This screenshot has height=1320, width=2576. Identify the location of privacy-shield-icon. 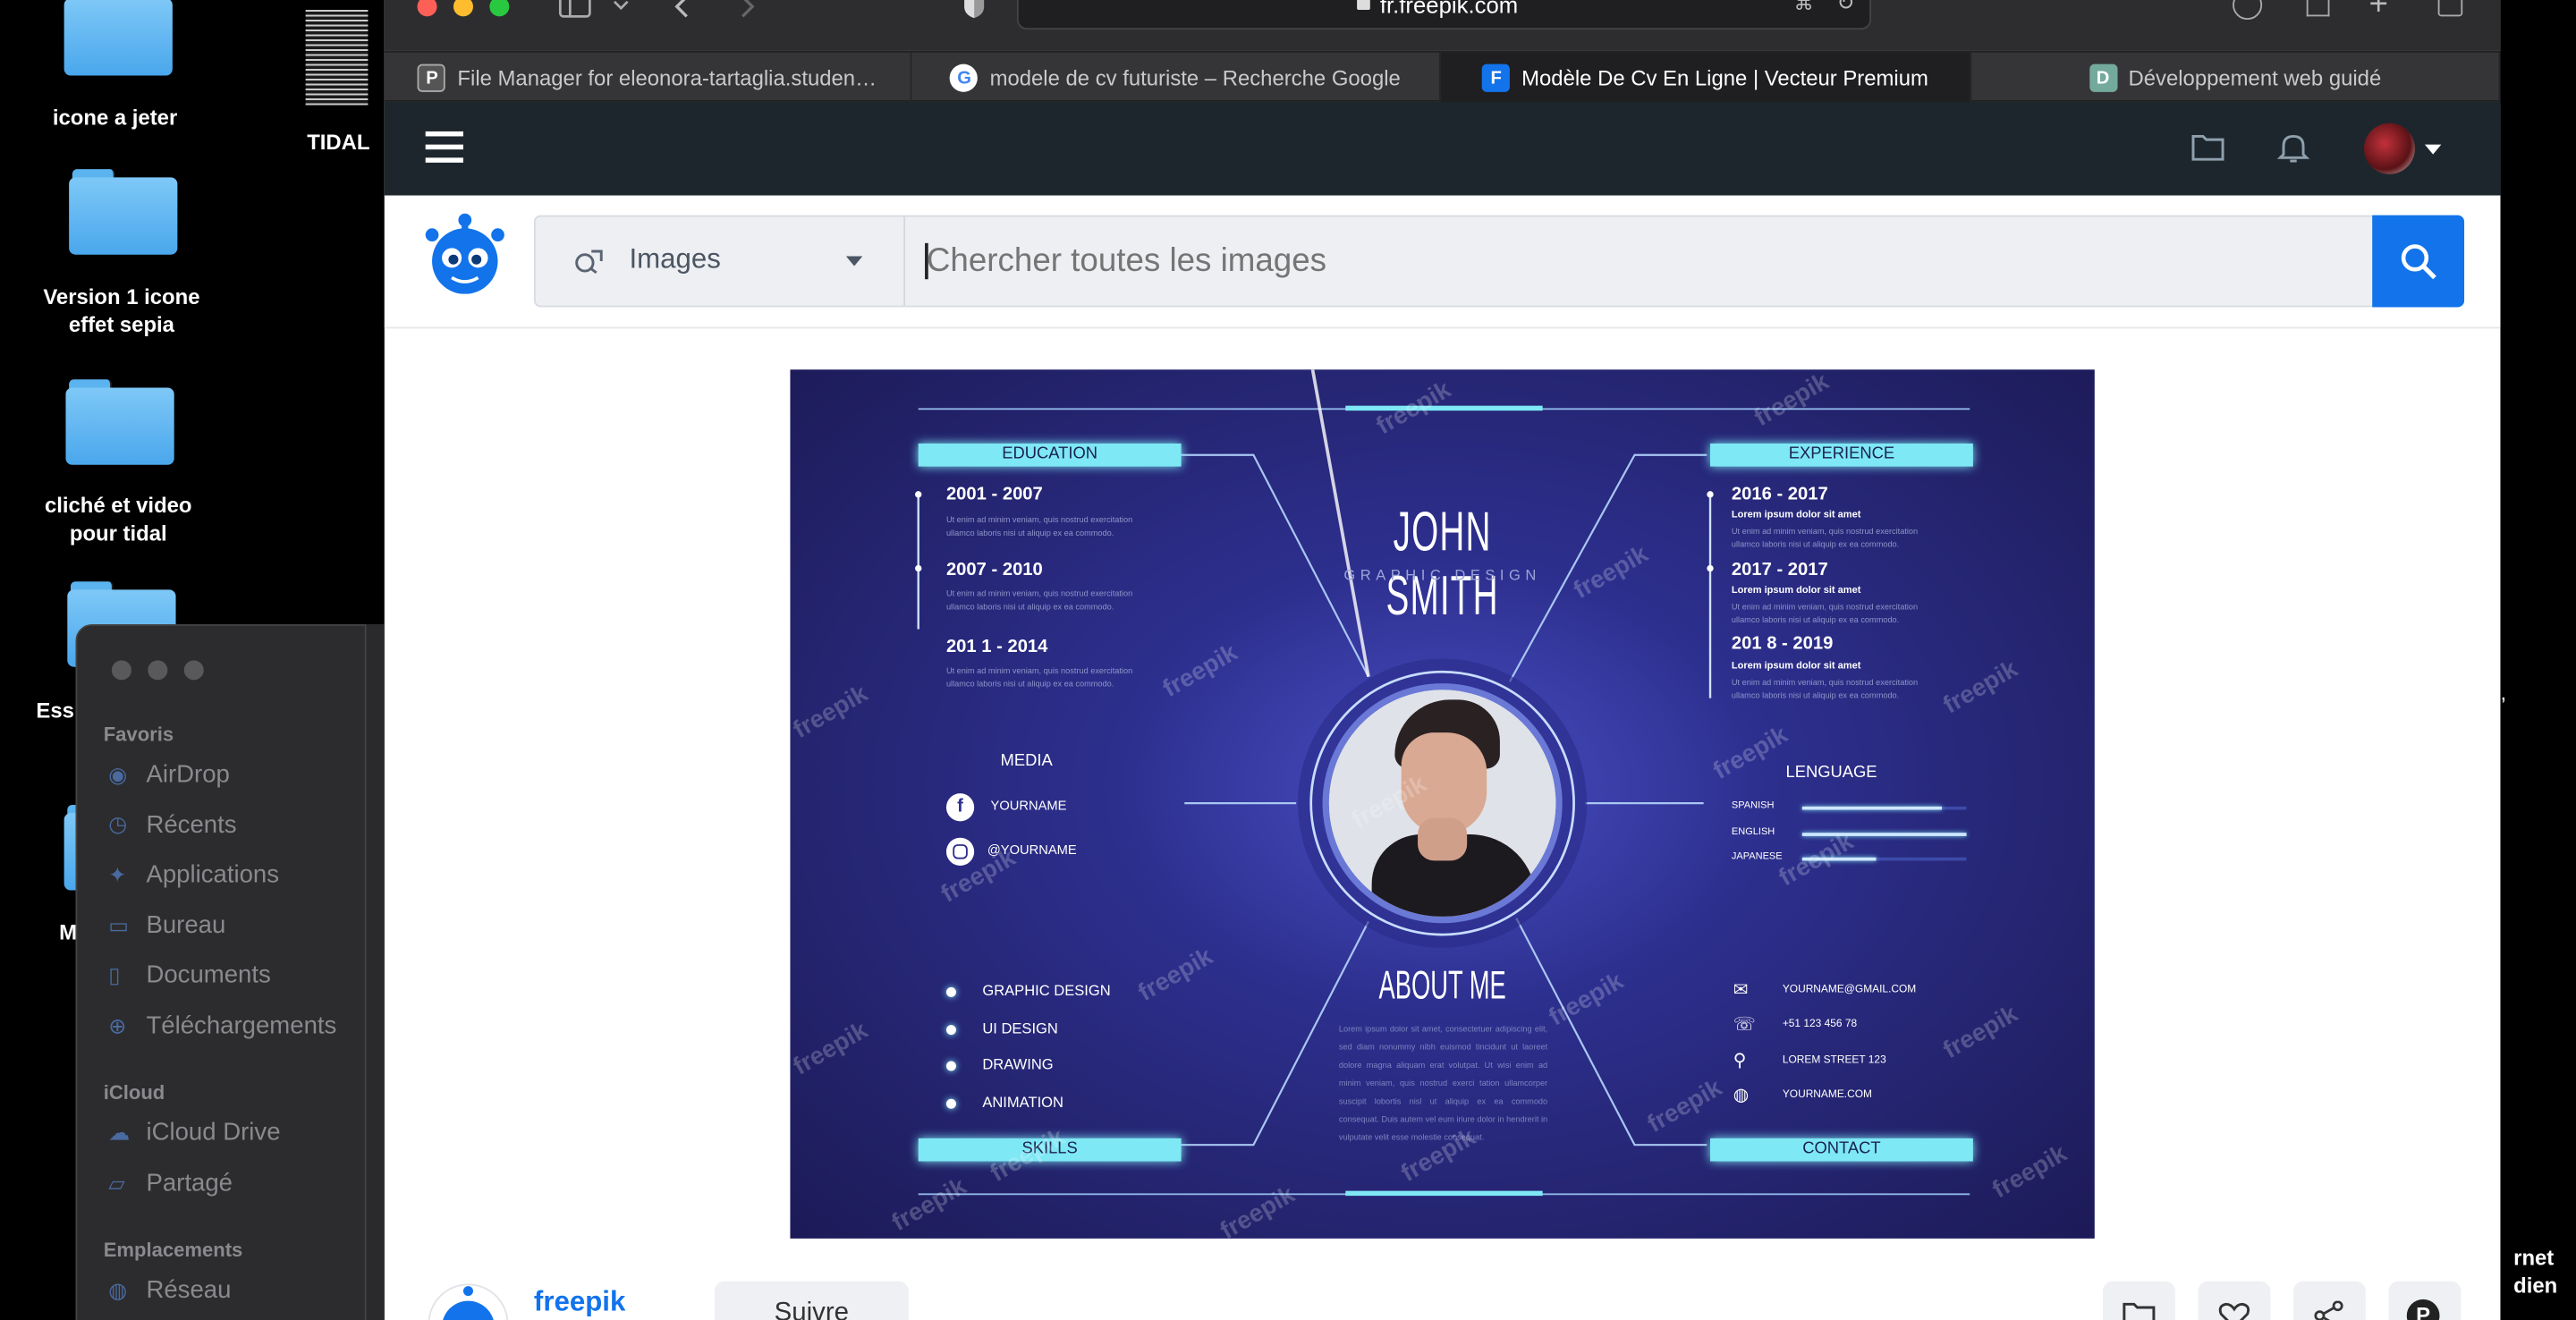
(974, 10).